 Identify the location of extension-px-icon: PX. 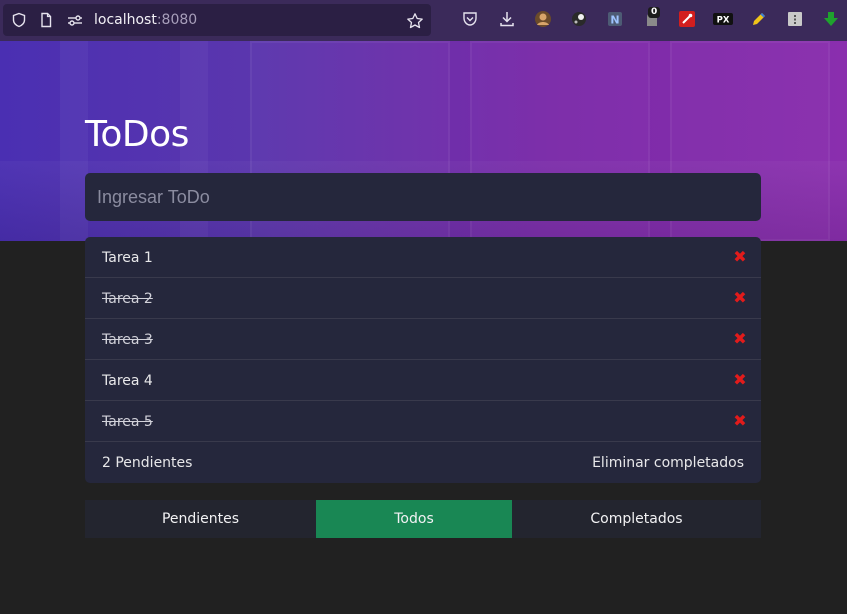
(723, 20).